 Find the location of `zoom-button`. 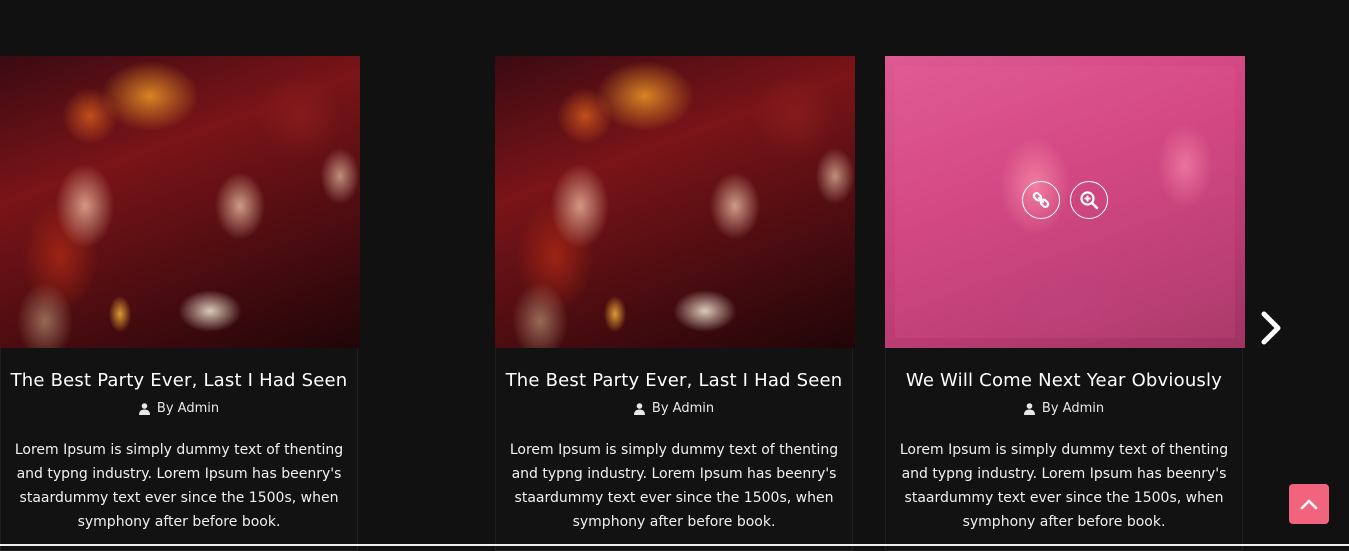

zoom-button is located at coordinates (1089, 200).